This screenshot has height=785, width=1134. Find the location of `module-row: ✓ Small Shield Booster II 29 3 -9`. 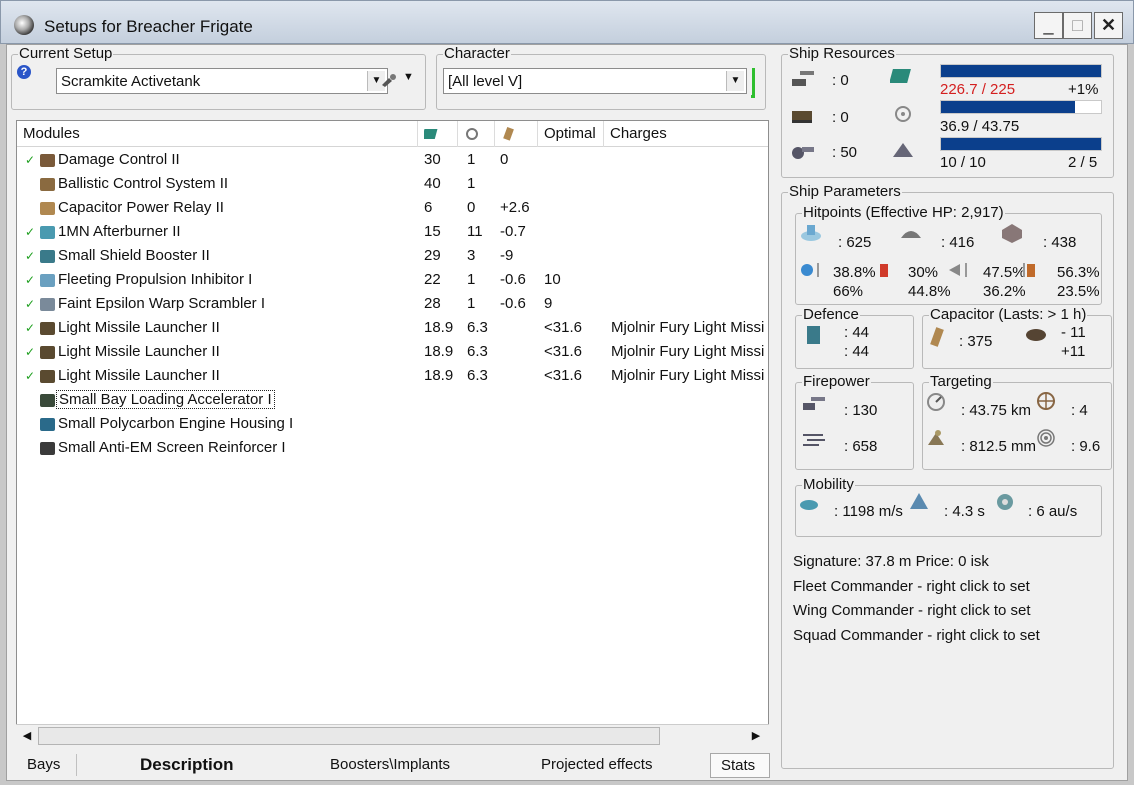

module-row: ✓ Small Shield Booster II 29 3 -9 is located at coordinates (392, 256).